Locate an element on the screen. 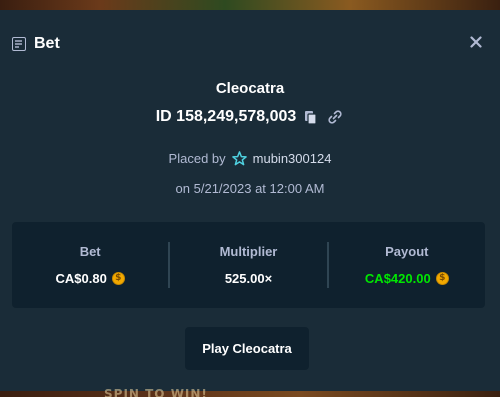  stat-bet-value-row: CA$0.80 $ is located at coordinates (90, 278).